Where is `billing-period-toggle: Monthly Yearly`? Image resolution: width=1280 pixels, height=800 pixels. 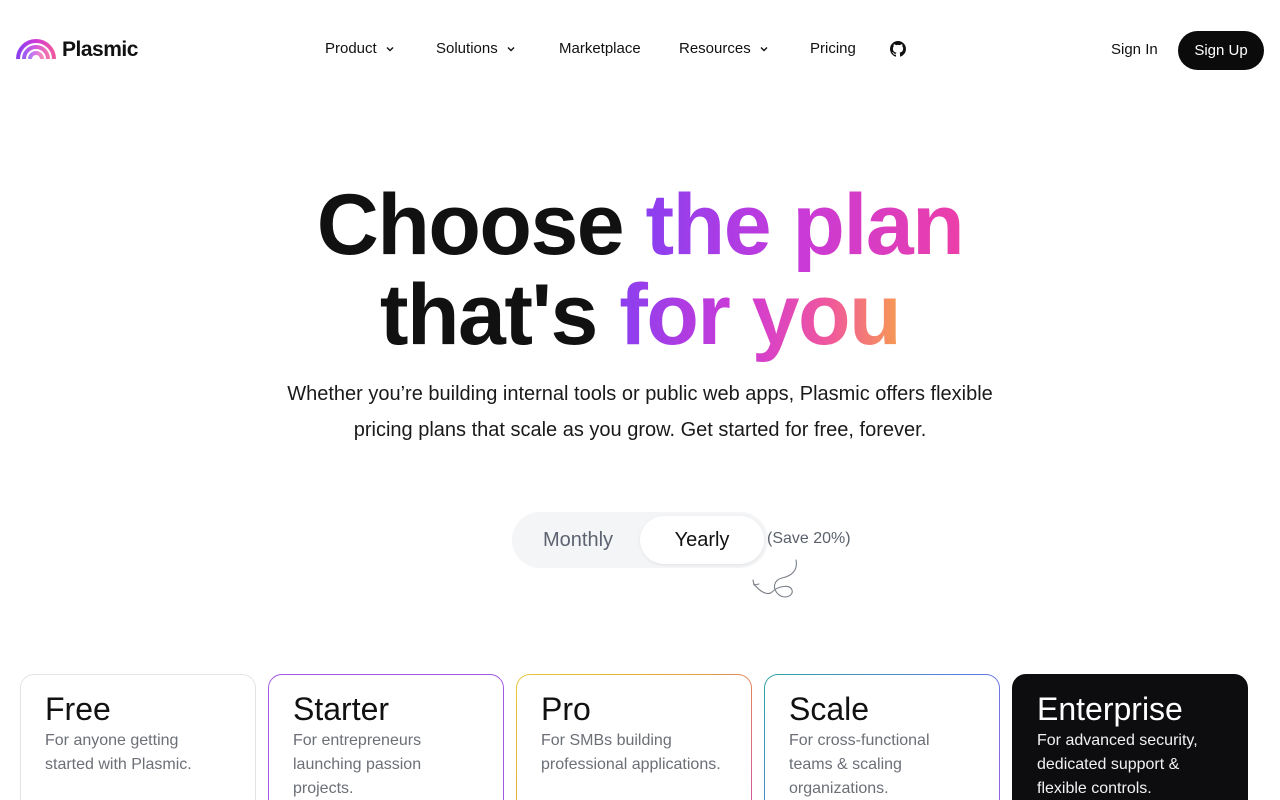
billing-period-toggle: Monthly Yearly is located at coordinates (640, 540).